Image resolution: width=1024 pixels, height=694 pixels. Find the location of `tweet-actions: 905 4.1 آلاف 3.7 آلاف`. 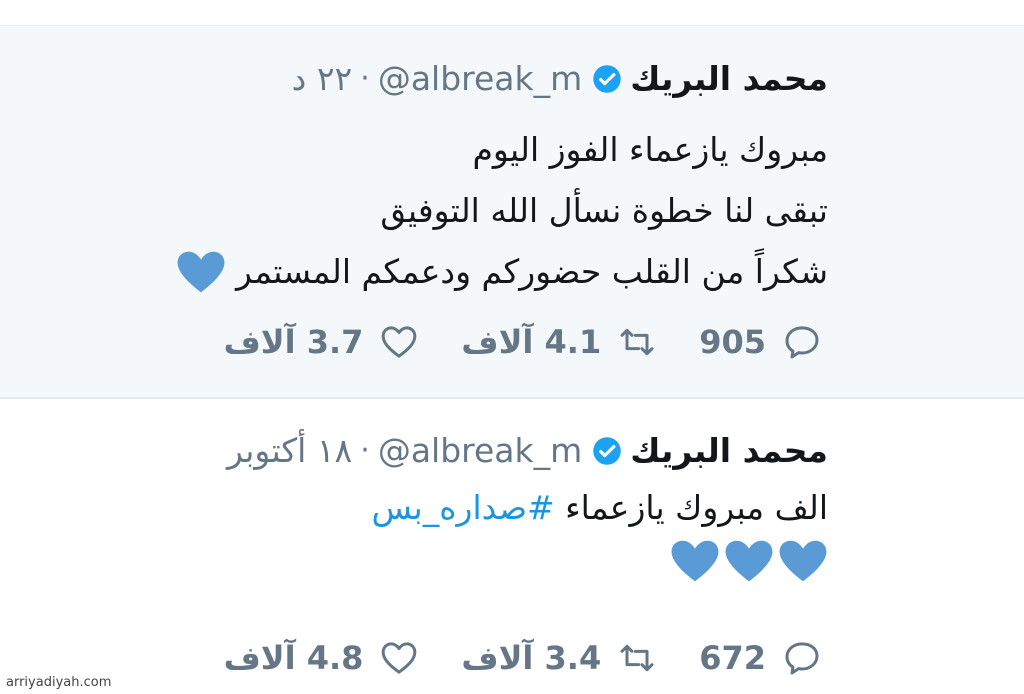

tweet-actions: 905 4.1 آلاف 3.7 آلاف is located at coordinates (504, 342).